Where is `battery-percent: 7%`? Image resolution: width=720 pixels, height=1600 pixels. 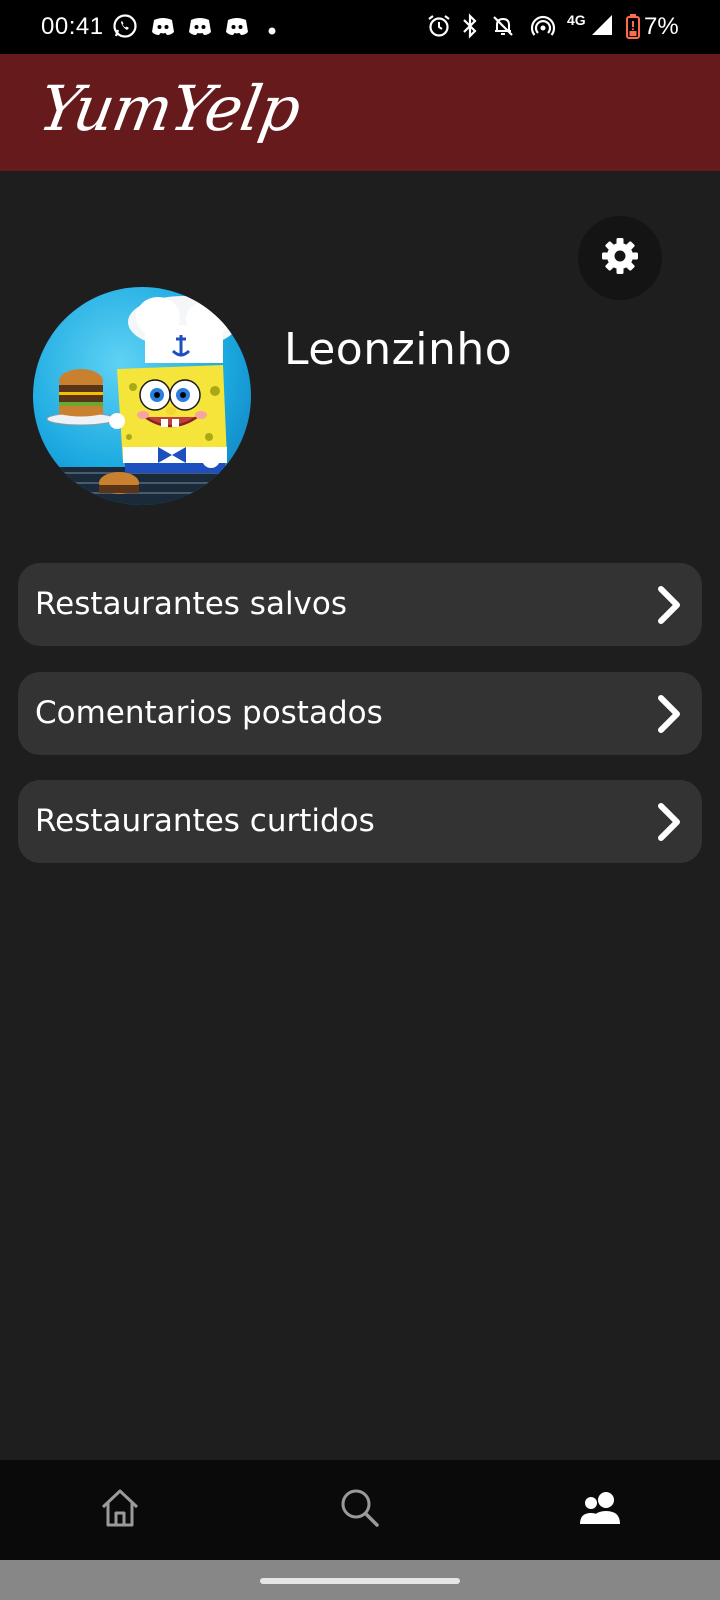 battery-percent: 7% is located at coordinates (661, 26).